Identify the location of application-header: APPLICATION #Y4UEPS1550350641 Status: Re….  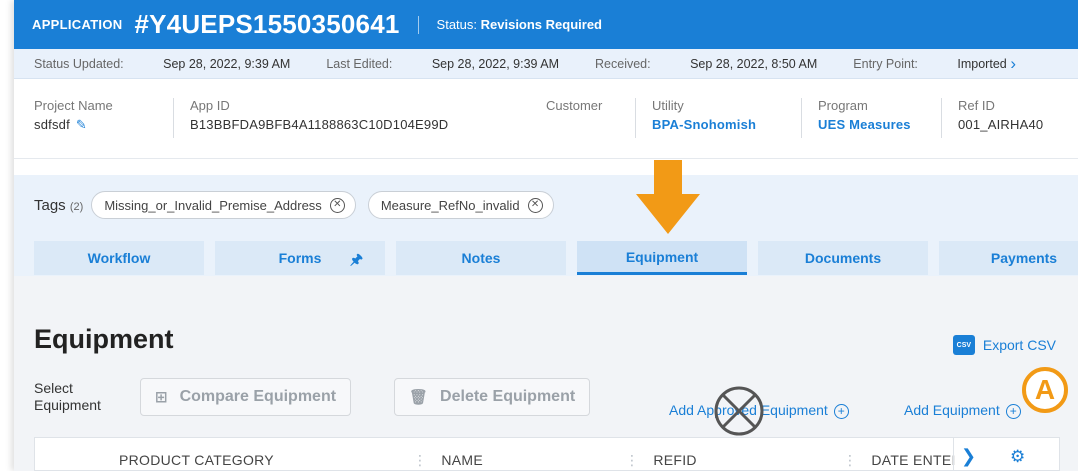
(546, 24).